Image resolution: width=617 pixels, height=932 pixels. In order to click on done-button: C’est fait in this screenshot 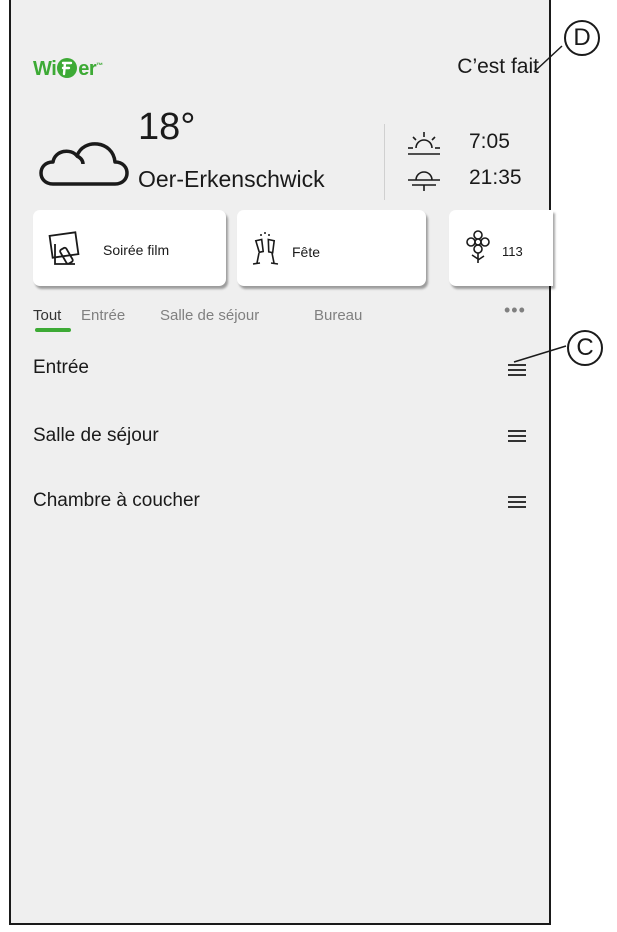, I will do `click(498, 67)`.